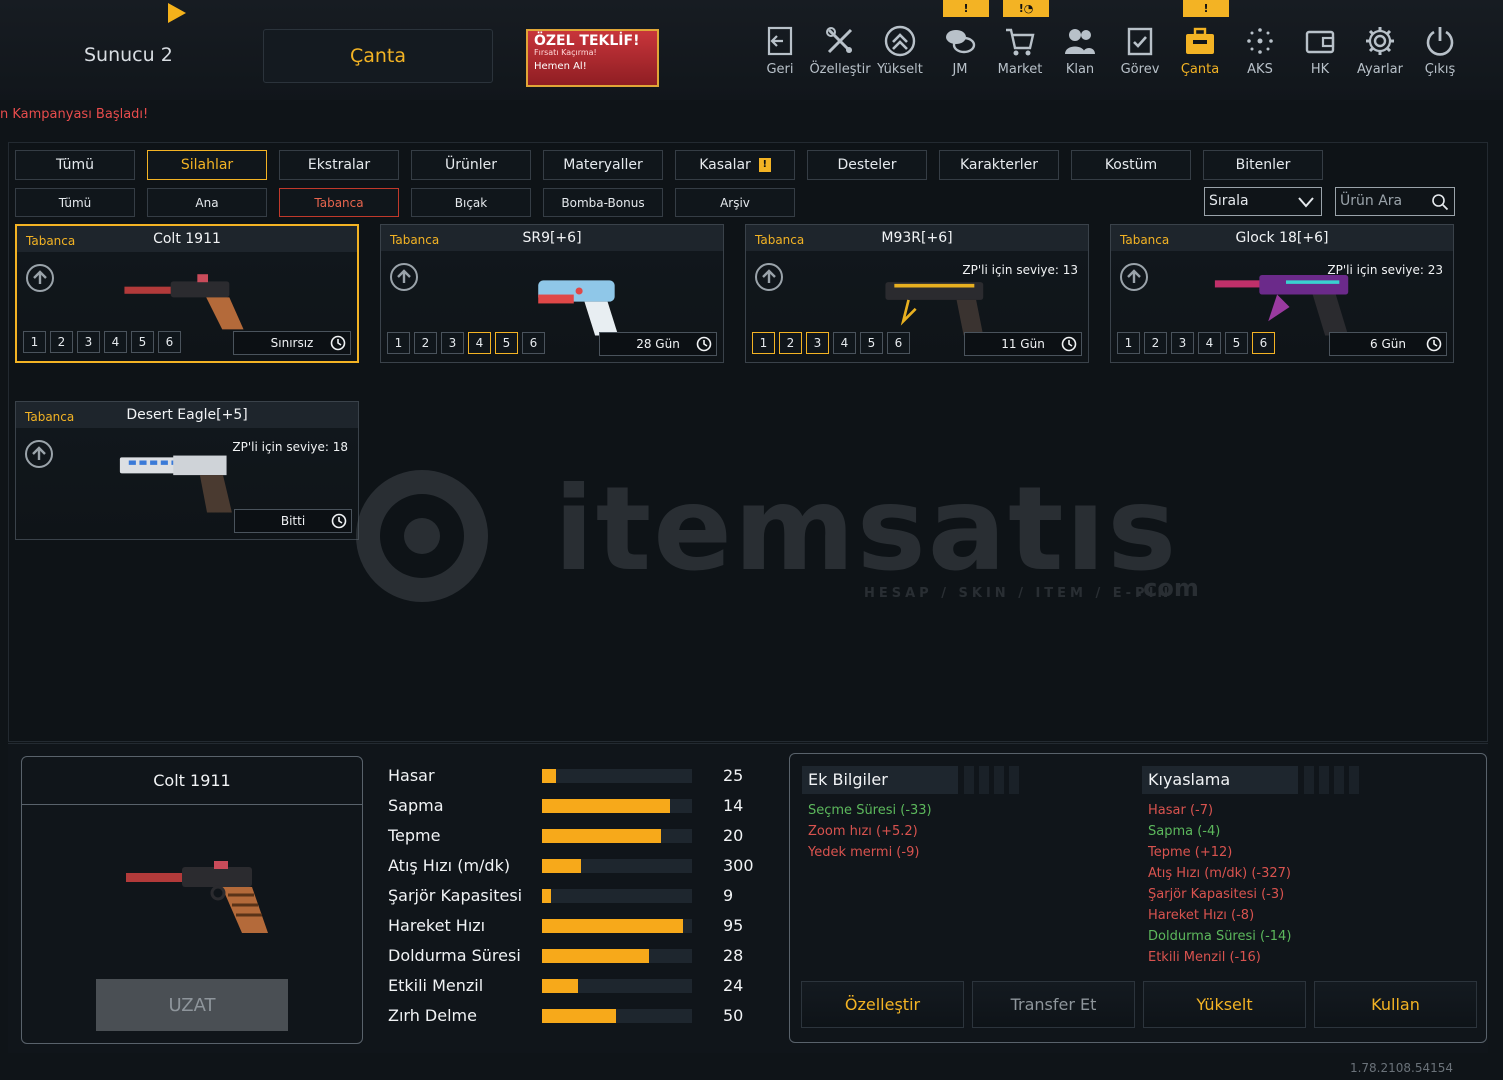 The width and height of the screenshot is (1503, 1080). What do you see at coordinates (207, 202) in the screenshot?
I see `subtab-ana: Ana` at bounding box center [207, 202].